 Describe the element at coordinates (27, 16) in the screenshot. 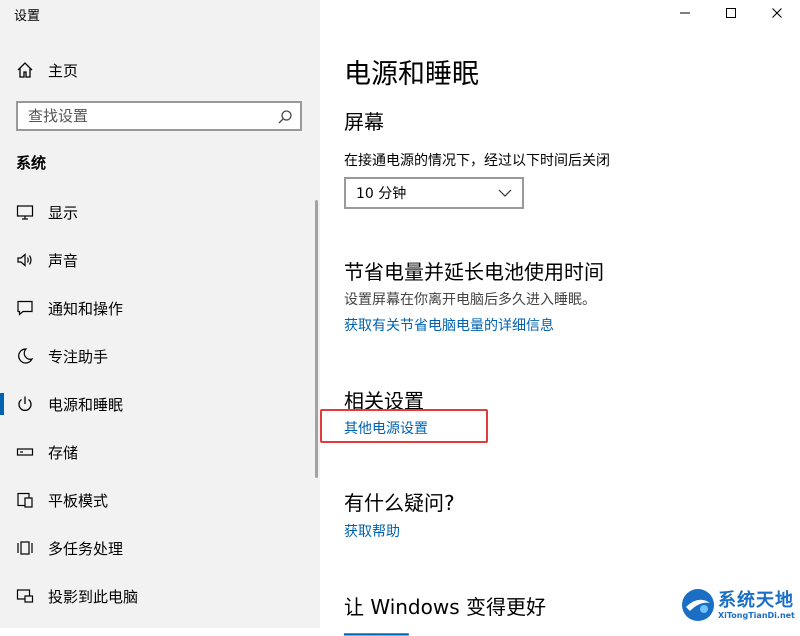

I see `window-title: 设置` at that location.